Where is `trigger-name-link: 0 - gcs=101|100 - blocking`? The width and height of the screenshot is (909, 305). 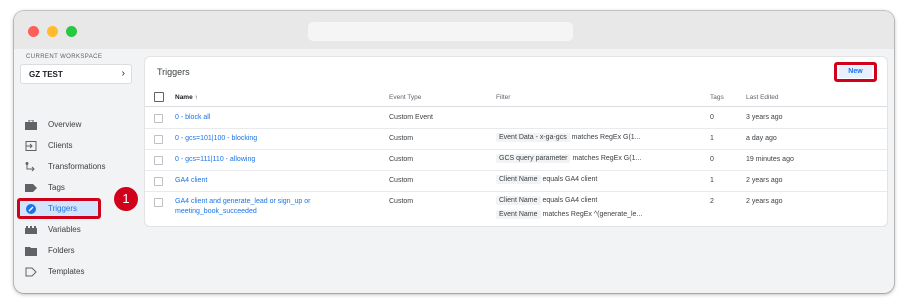 trigger-name-link: 0 - gcs=101|100 - blocking is located at coordinates (255, 139).